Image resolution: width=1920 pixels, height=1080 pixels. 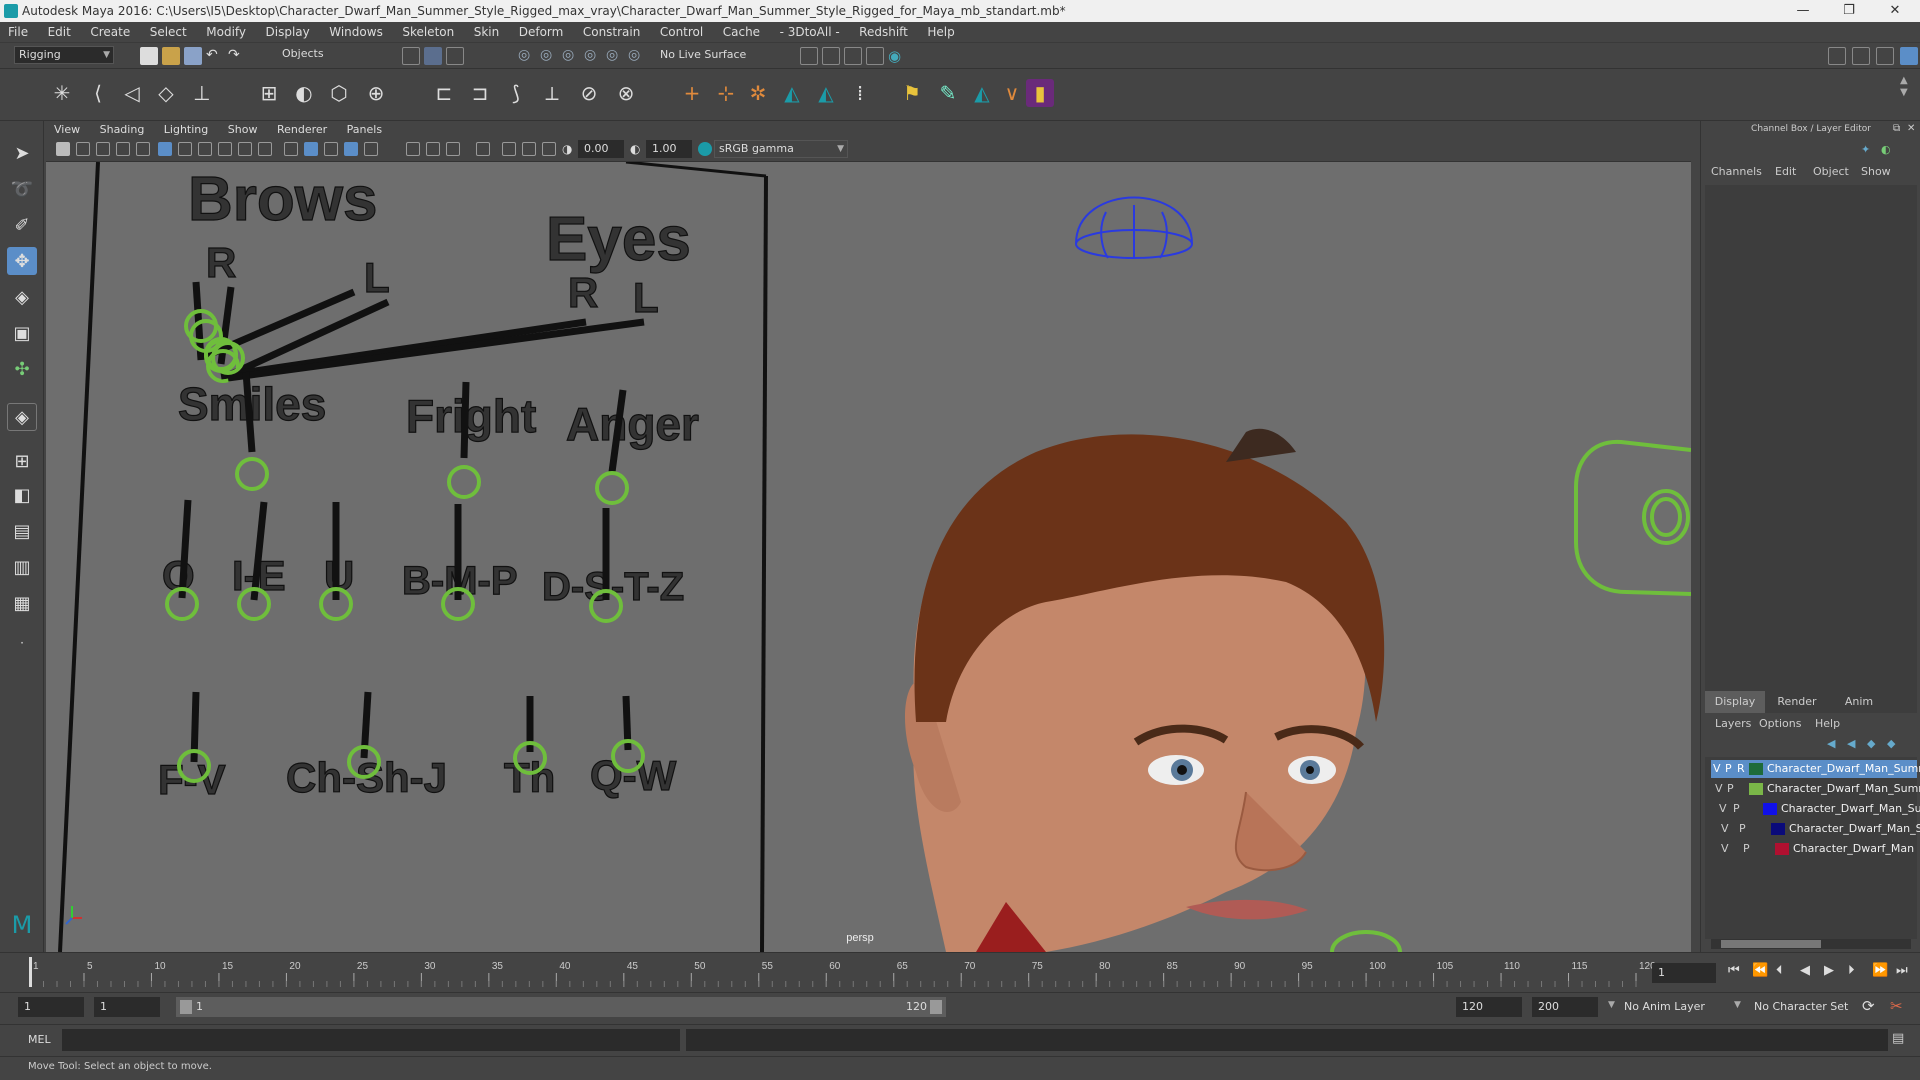 I want to click on bind-skin-icon: ⊏, so click(x=444, y=93).